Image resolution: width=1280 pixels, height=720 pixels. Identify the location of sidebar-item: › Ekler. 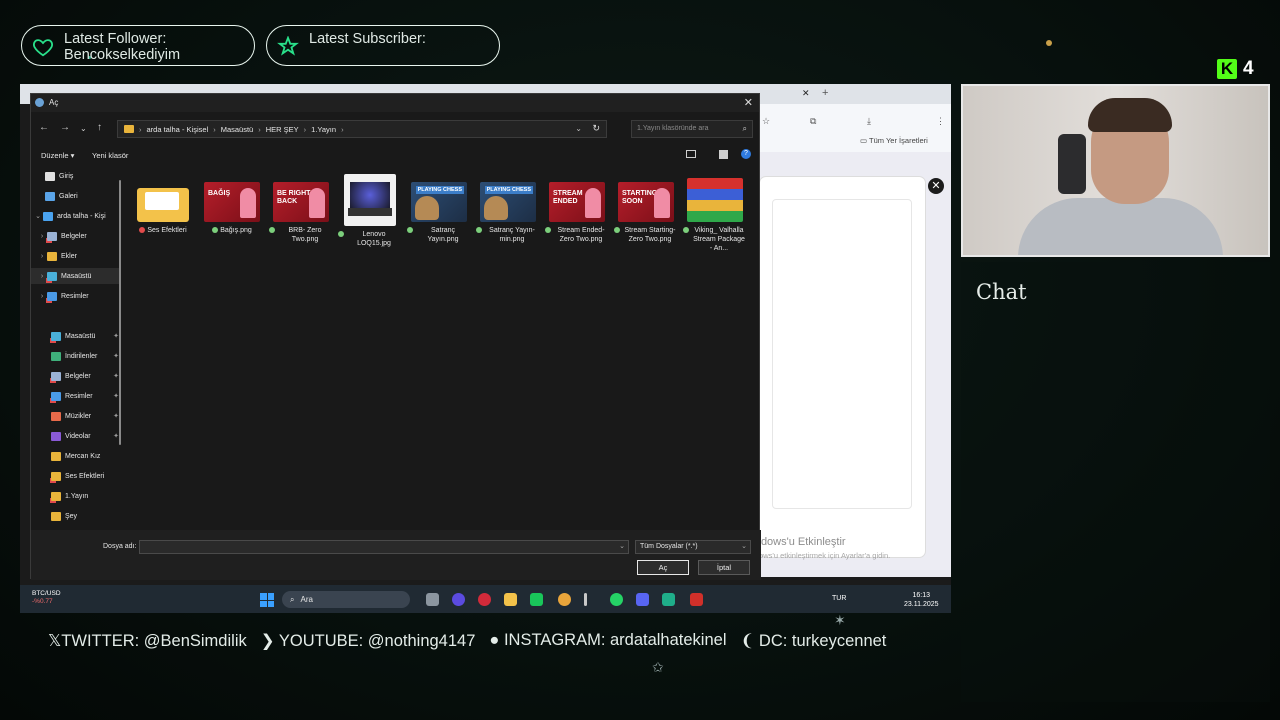
(76, 256).